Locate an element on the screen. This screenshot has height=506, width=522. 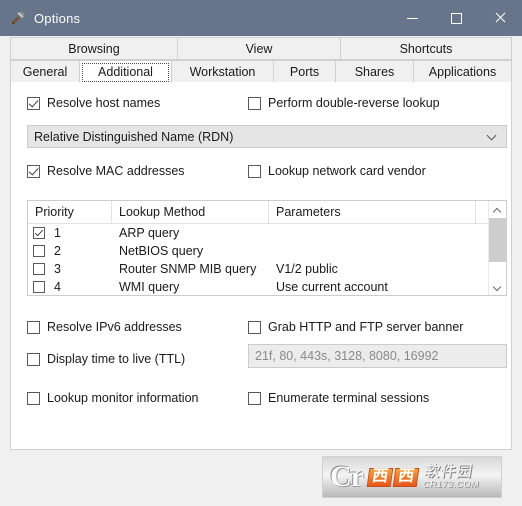
tab-workstation: Workstation is located at coordinates (223, 71).